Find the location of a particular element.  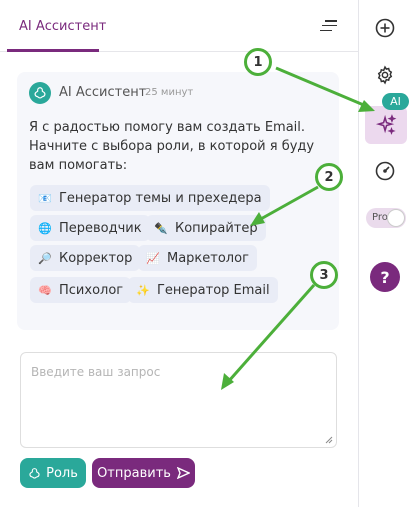

prompt-input-wrapper is located at coordinates (178, 400).